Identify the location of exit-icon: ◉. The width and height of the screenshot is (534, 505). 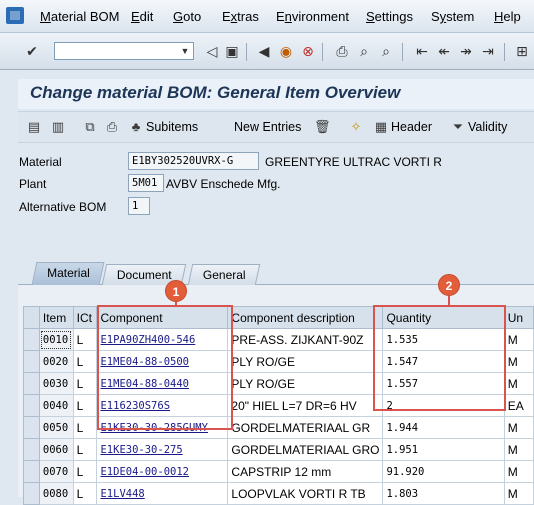
(286, 51).